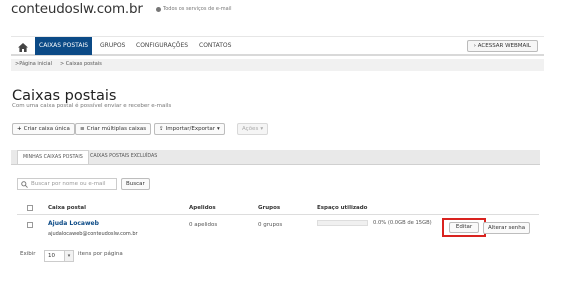 This screenshot has height=295, width=567. What do you see at coordinates (33, 64) in the screenshot?
I see `breadcrumb-home: >Página inicial` at bounding box center [33, 64].